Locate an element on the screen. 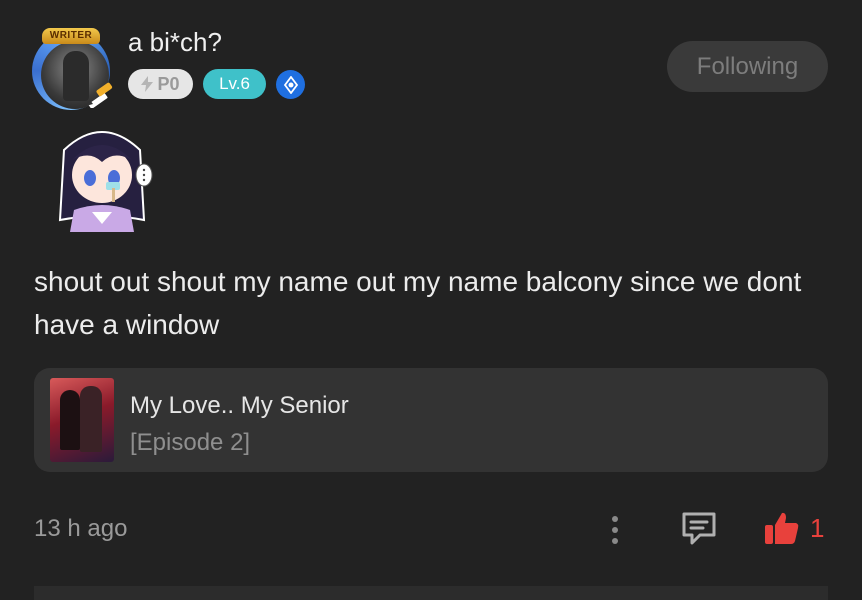 The image size is (862, 600). anime-girl-sticker is located at coordinates (105, 181).